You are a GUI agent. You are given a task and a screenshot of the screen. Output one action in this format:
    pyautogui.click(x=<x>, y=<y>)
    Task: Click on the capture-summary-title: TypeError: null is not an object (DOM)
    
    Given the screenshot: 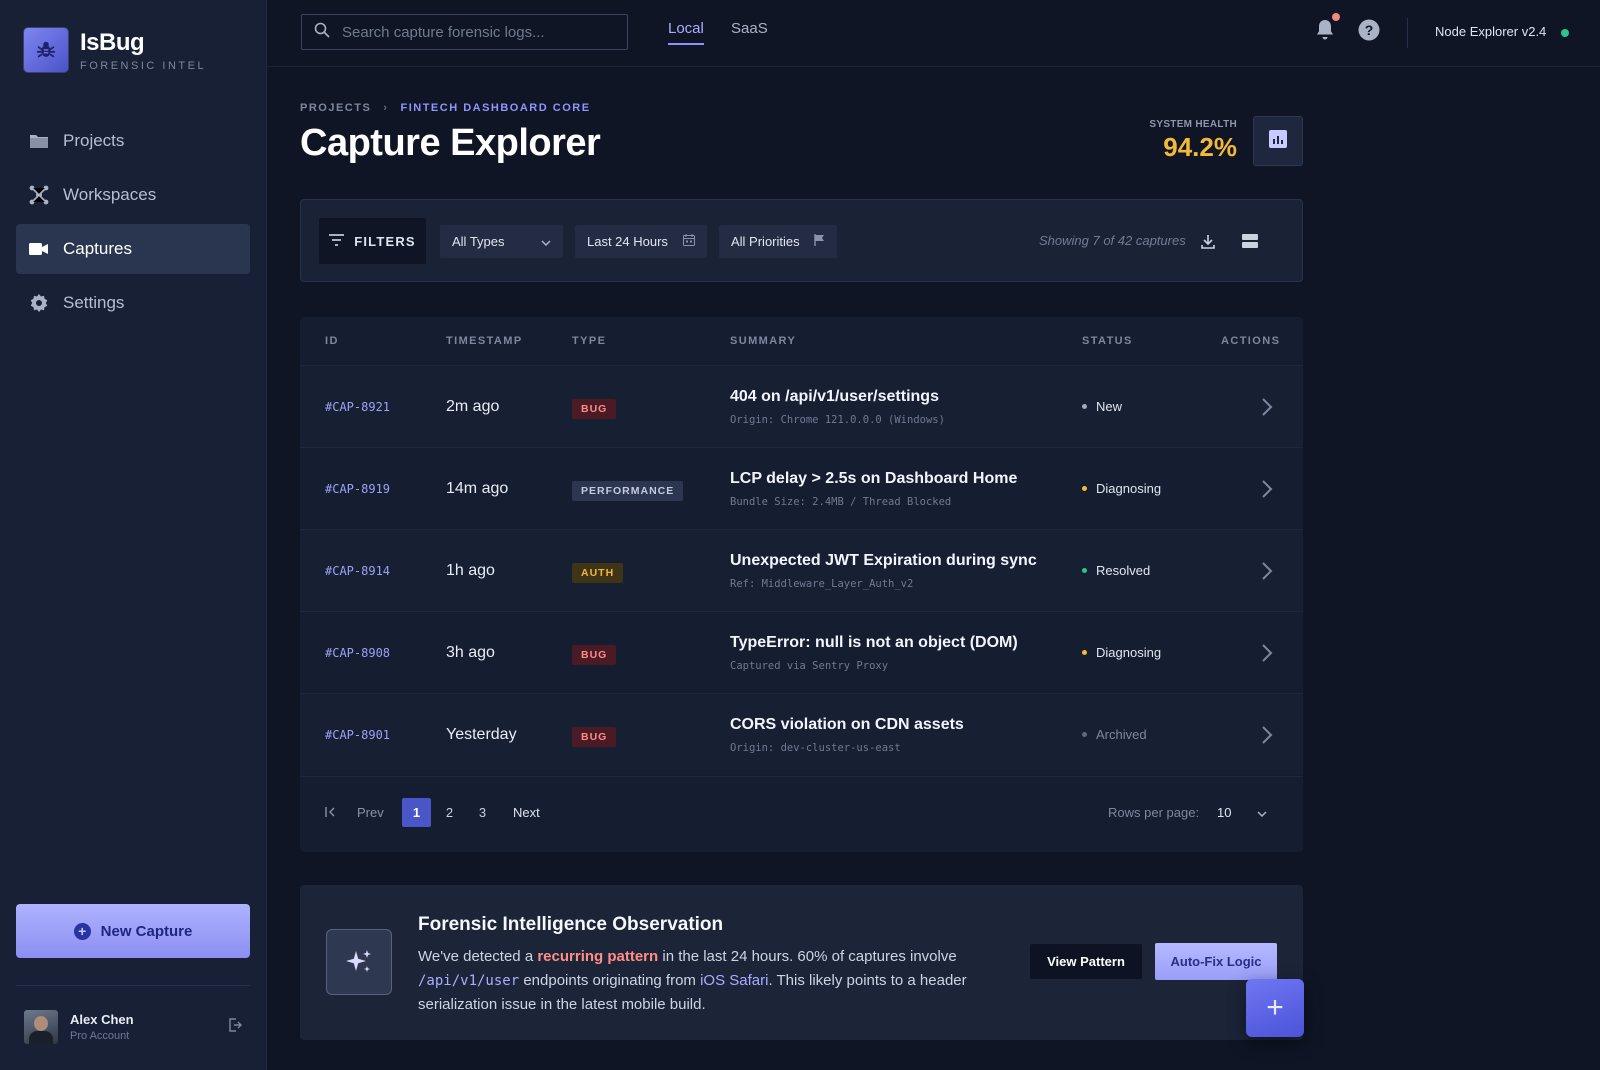 What is the action you would take?
    pyautogui.click(x=874, y=642)
    